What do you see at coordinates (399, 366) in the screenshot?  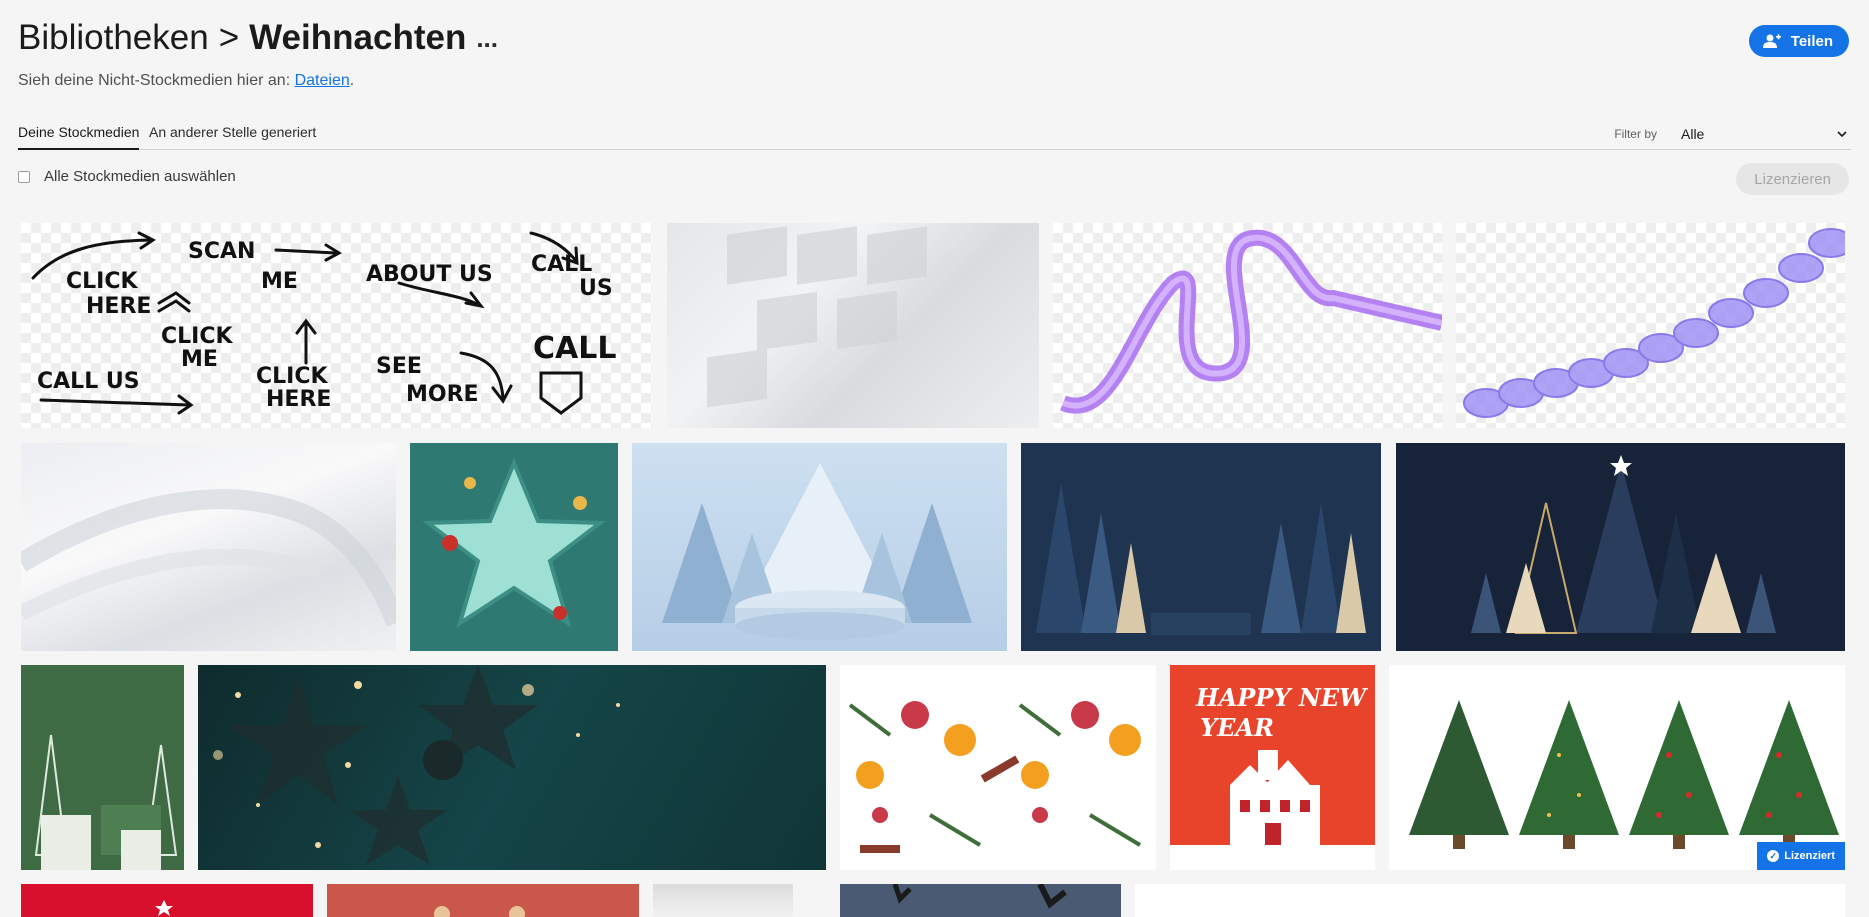 I see `svg-text: SEE` at bounding box center [399, 366].